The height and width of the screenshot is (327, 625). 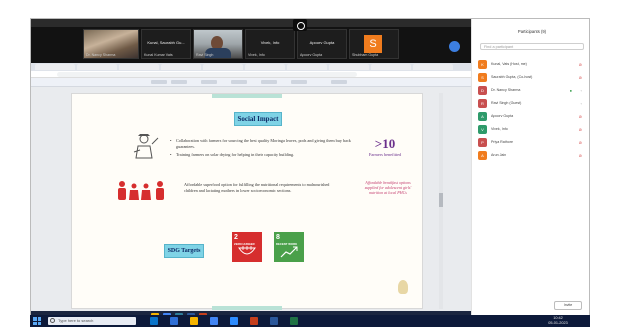 I want to click on address-bar, so click(x=251, y=74).